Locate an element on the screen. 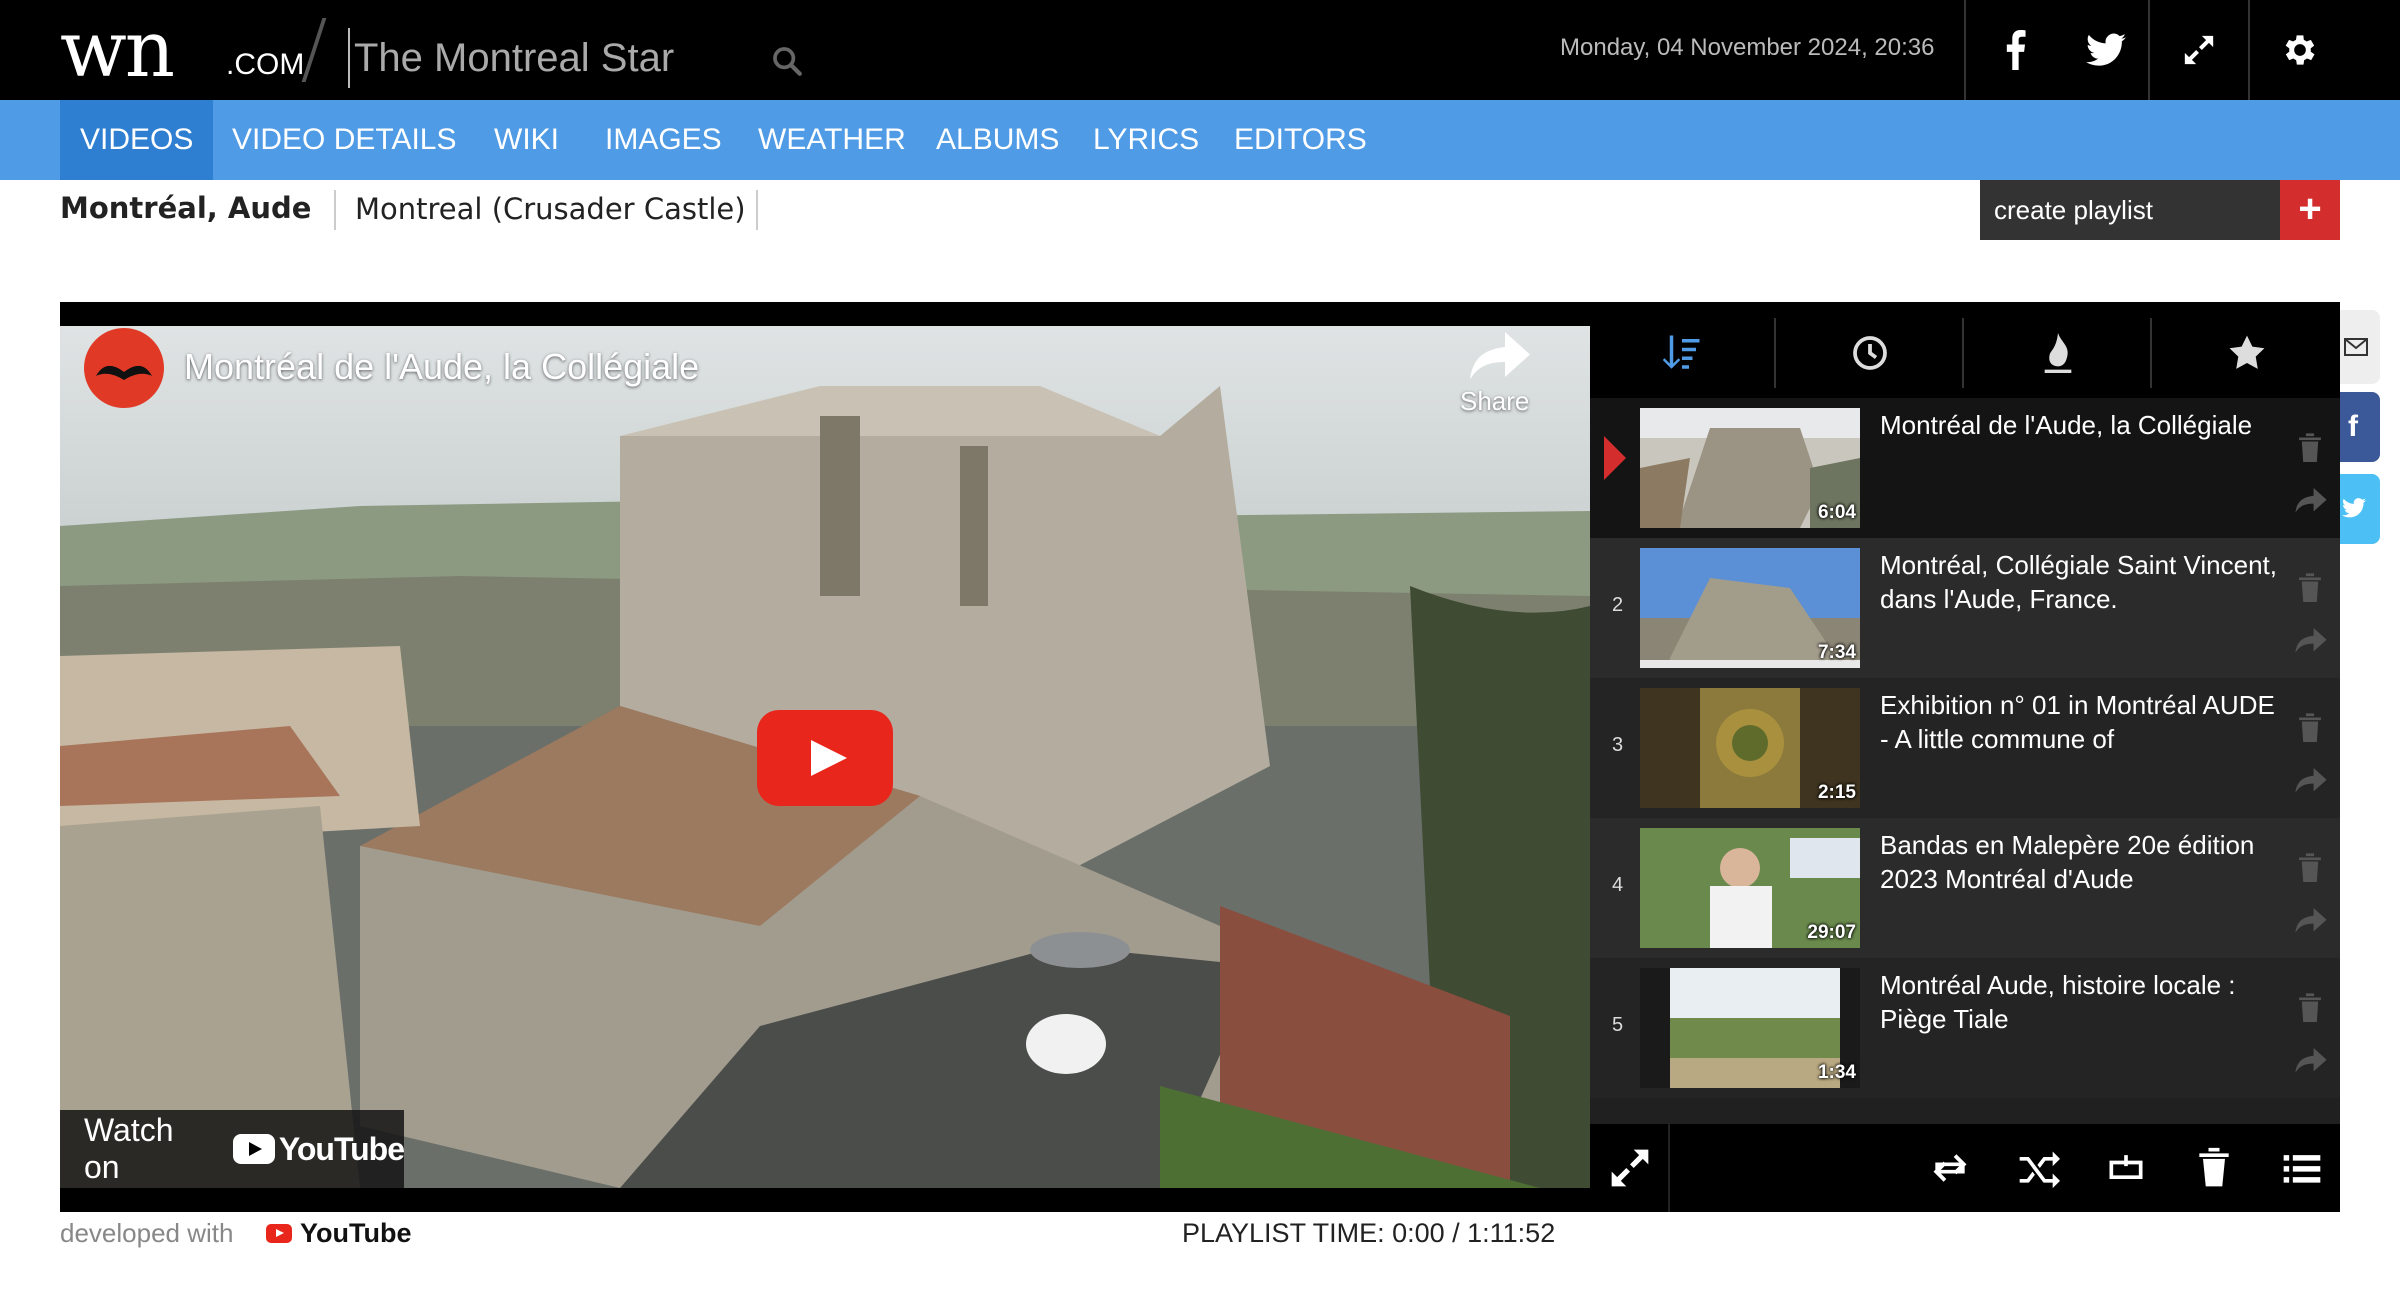 Image resolution: width=2400 pixels, height=1298 pixels. video-title: Montréal de l'Aude, la Collégiale is located at coordinates (441, 367).